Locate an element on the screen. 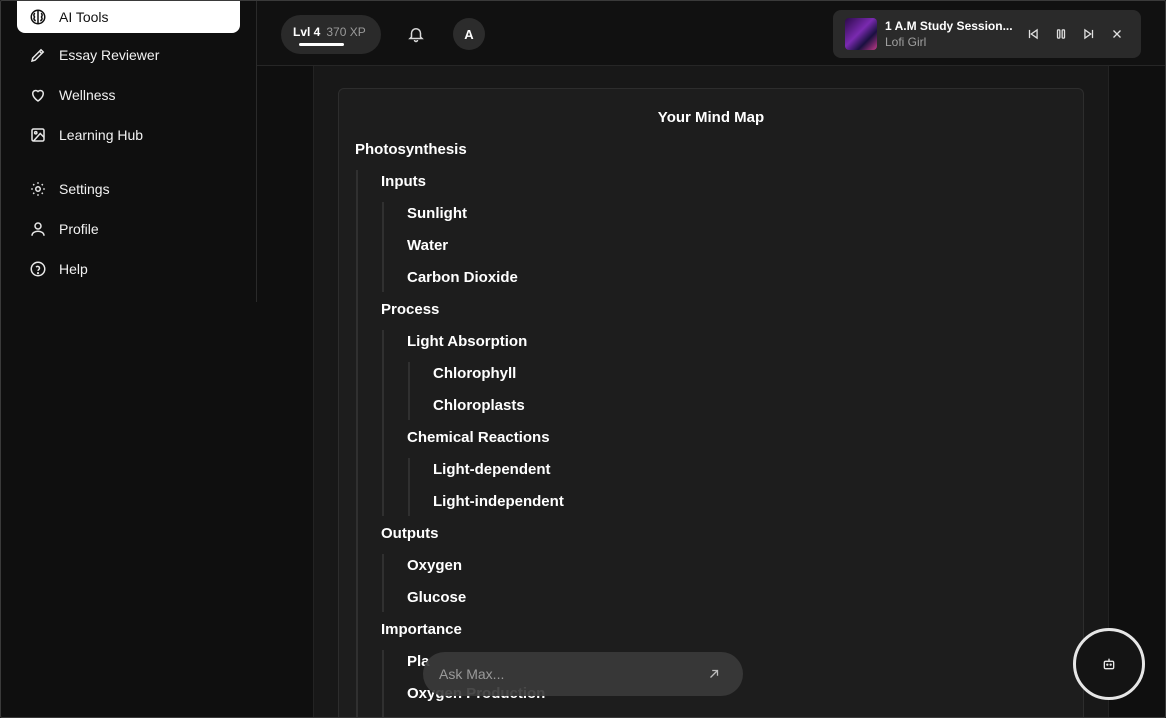  xp-level-pill: Lvl 4 370 XP is located at coordinates (331, 34).